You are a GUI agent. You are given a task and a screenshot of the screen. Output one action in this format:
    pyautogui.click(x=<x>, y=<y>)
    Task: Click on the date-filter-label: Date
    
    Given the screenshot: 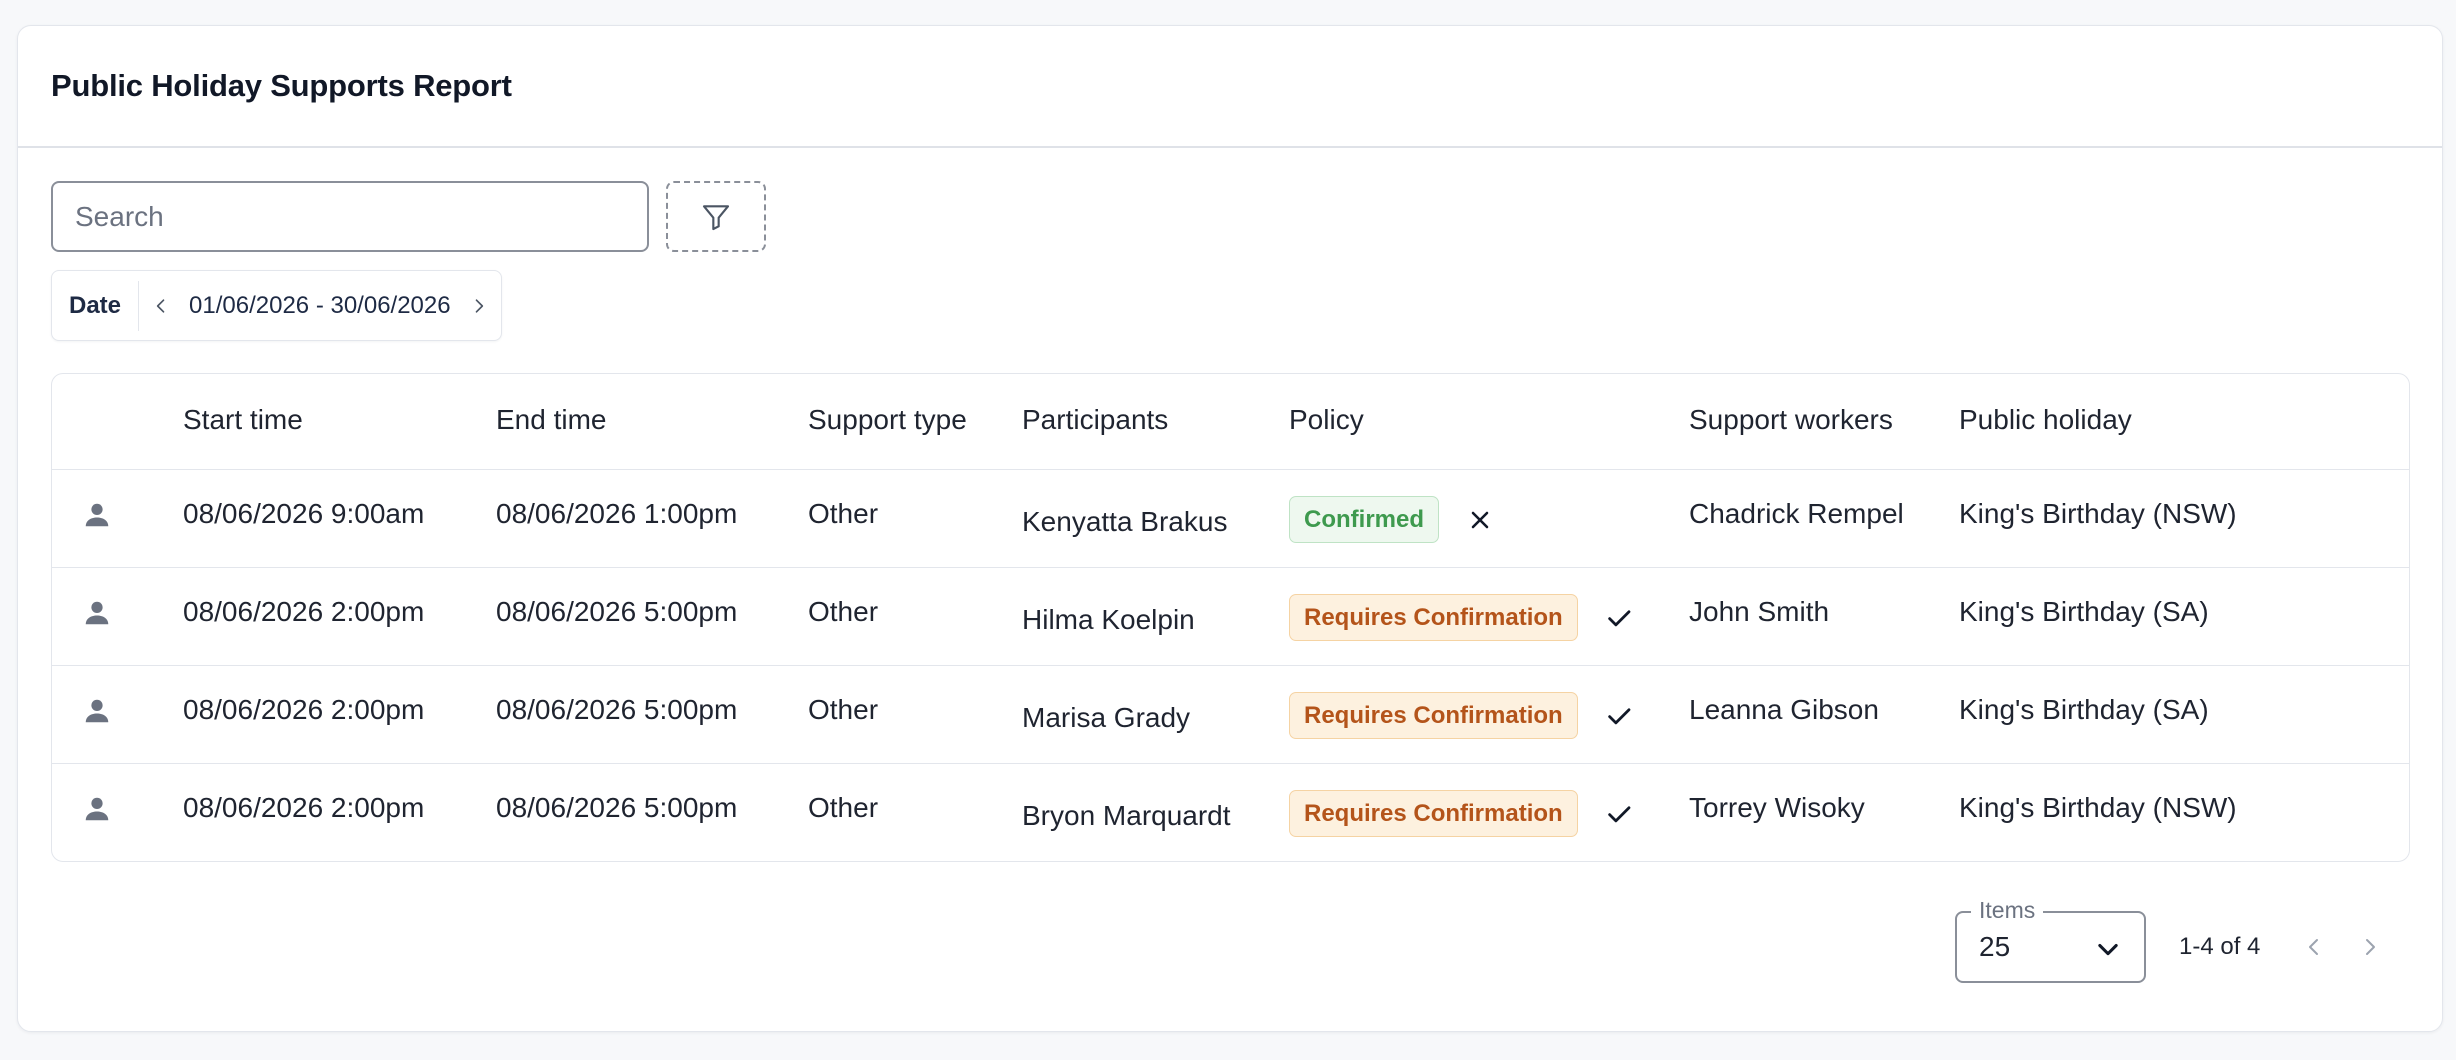 What is the action you would take?
    pyautogui.click(x=96, y=305)
    